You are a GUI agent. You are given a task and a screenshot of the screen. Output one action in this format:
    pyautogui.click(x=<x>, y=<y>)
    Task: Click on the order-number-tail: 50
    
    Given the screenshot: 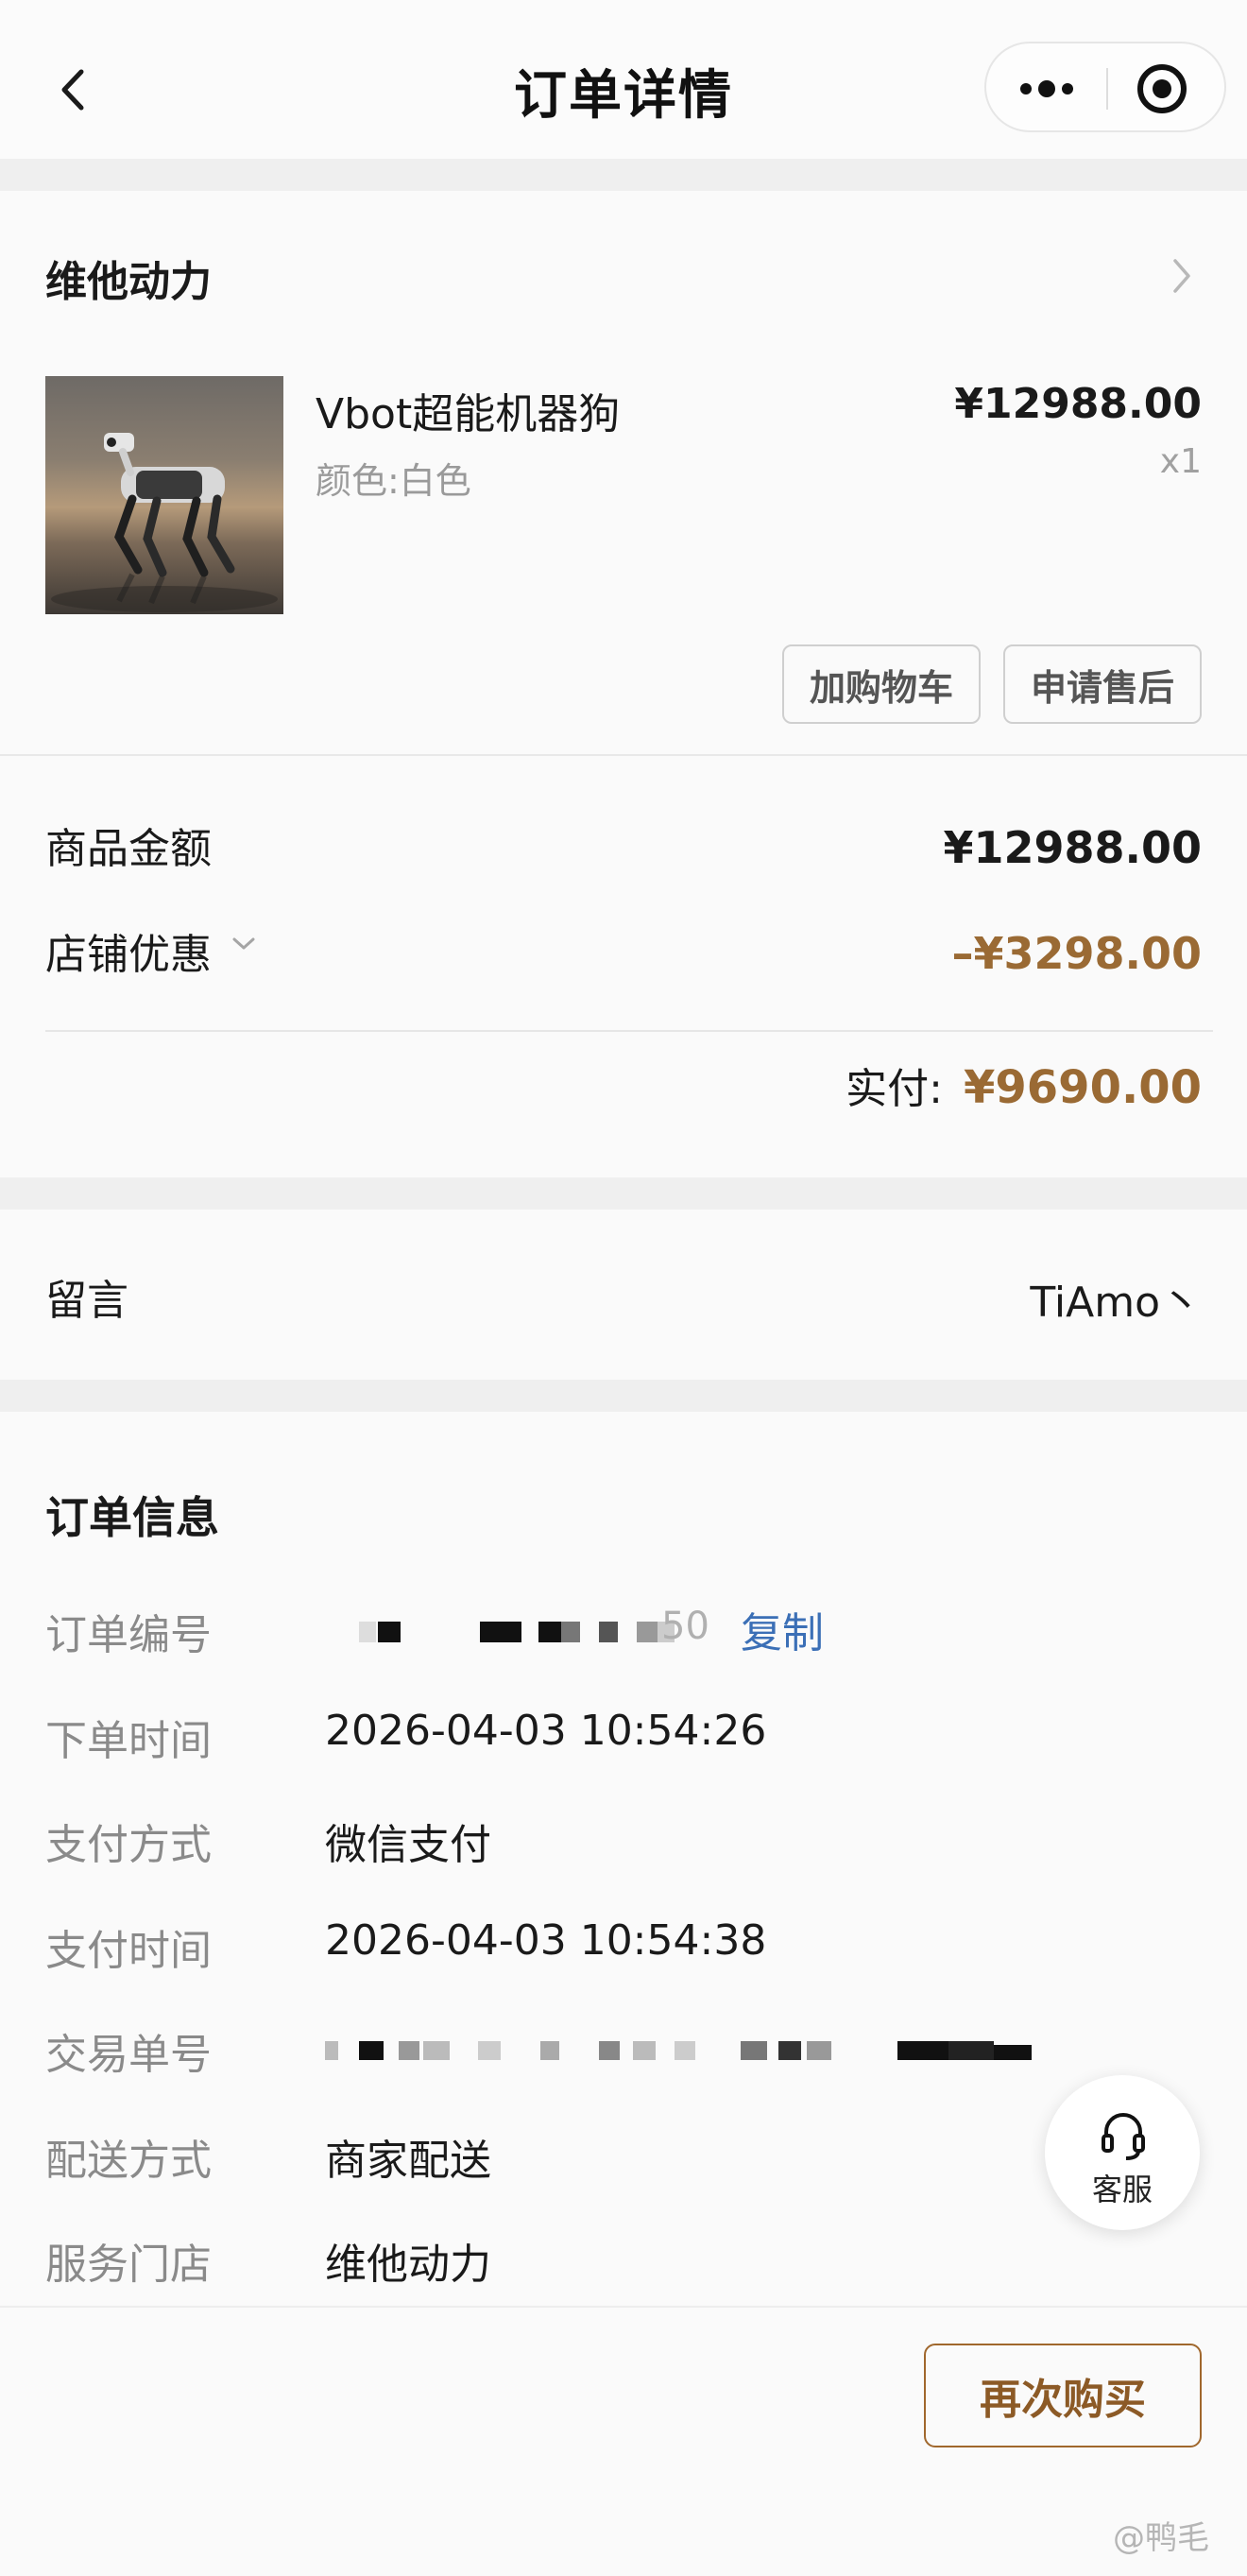 What is the action you would take?
    pyautogui.click(x=685, y=1626)
    